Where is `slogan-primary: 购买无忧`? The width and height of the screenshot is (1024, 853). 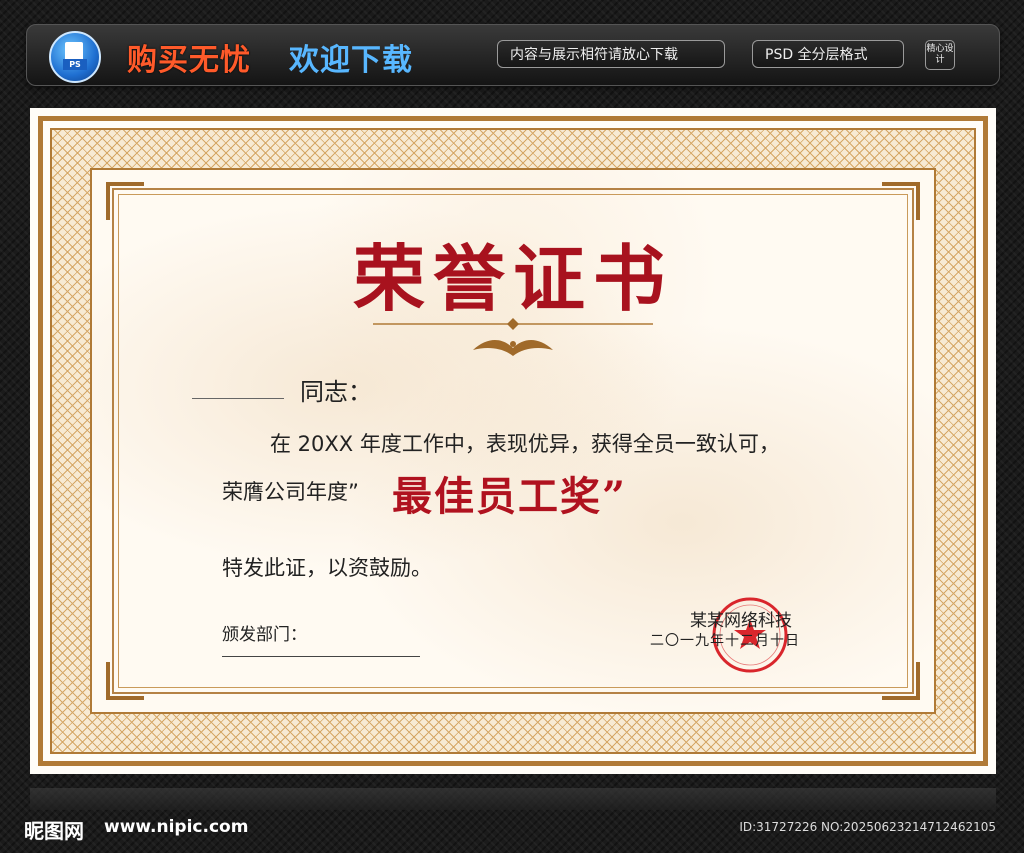 slogan-primary: 购买无忧 is located at coordinates (189, 60).